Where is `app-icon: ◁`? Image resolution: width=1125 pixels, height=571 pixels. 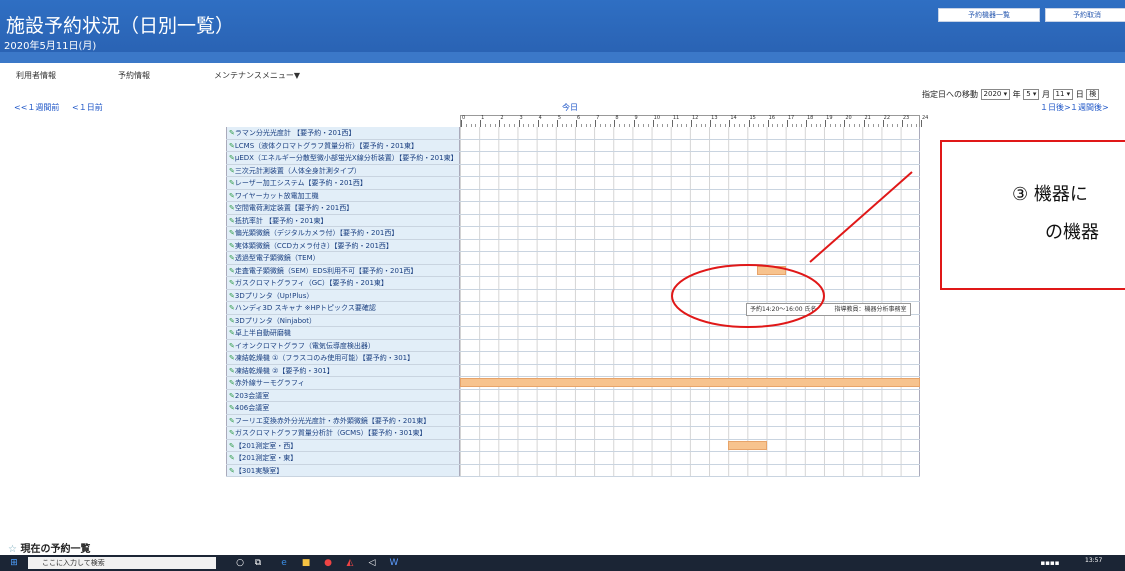
app-icon: ◁ is located at coordinates (372, 563).